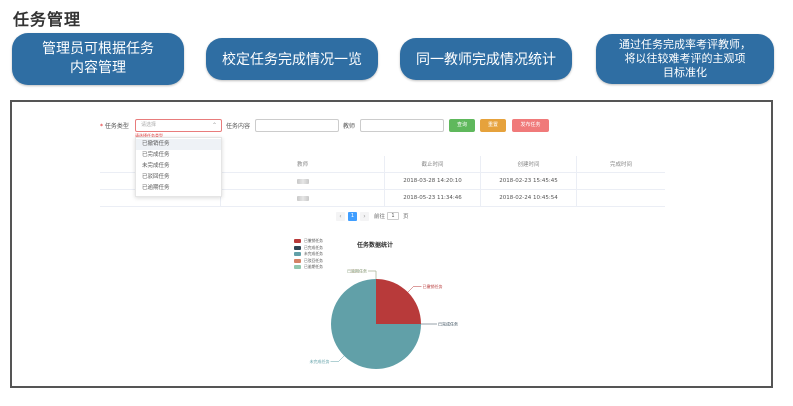 This screenshot has width=793, height=406. Describe the element at coordinates (448, 324) in the screenshot. I see `pie-slice-label: 已完成任务` at that location.